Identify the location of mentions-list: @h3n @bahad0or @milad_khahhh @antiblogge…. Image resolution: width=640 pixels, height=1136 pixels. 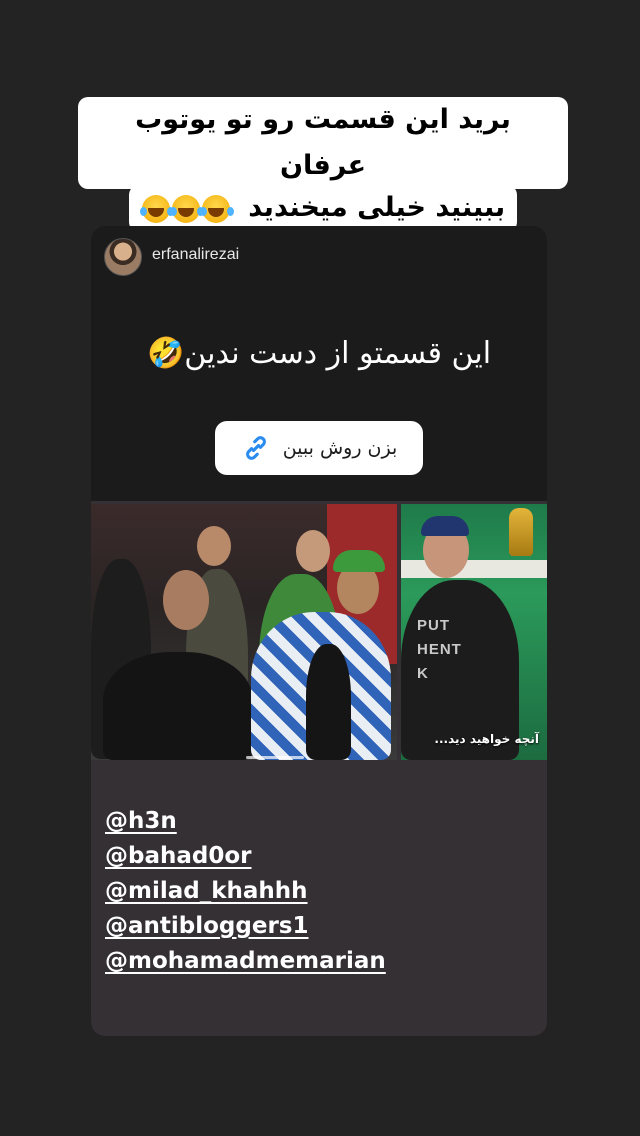
(245, 891).